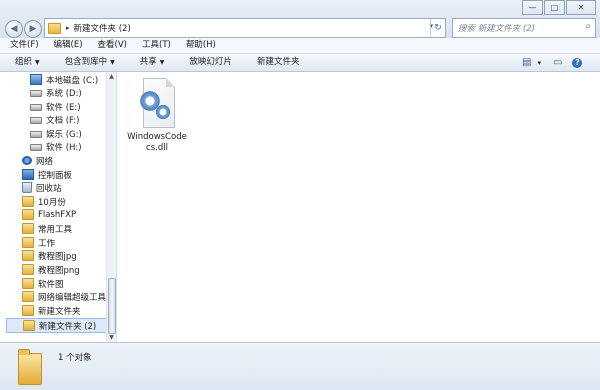  What do you see at coordinates (208, 62) in the screenshot?
I see `slideshow-button: 放映幻灯片` at bounding box center [208, 62].